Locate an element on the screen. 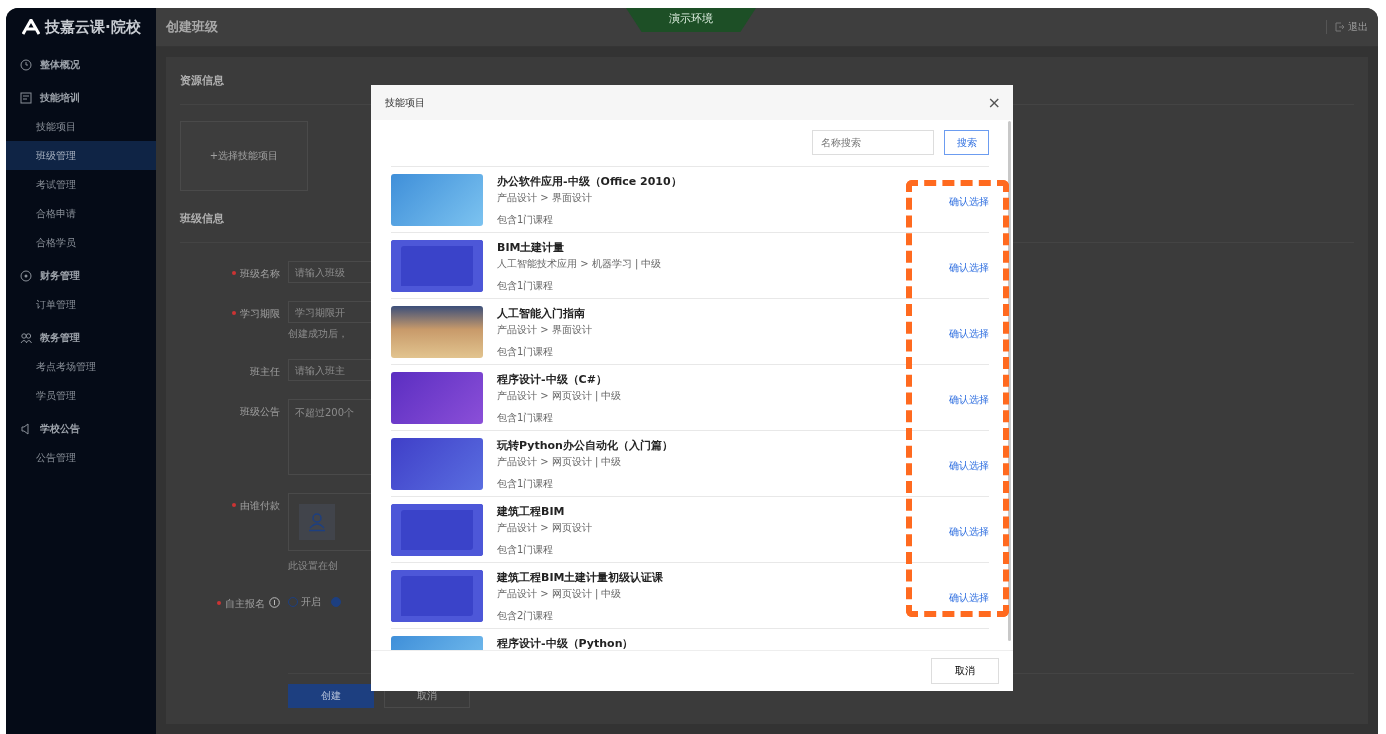 The image size is (1386, 734). page-title: 创建班级 is located at coordinates (192, 27).